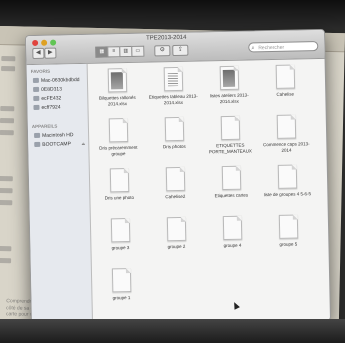 Image resolution: width=345 pixels, height=343 pixels. What do you see at coordinates (117, 100) in the screenshot?
I see `file-name: Bilquettes rallonés 2014.xlsx` at bounding box center [117, 100].